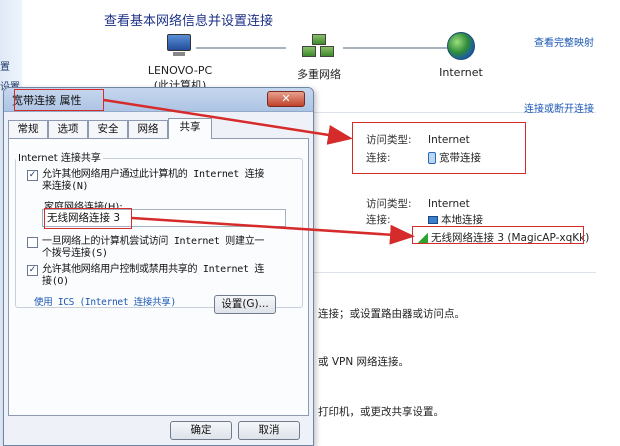 Image resolution: width=620 pixels, height=446 pixels. I want to click on allow-connect-label-line1: 允许其他网络用户通过此计算机的 Internet 连接, so click(153, 174).